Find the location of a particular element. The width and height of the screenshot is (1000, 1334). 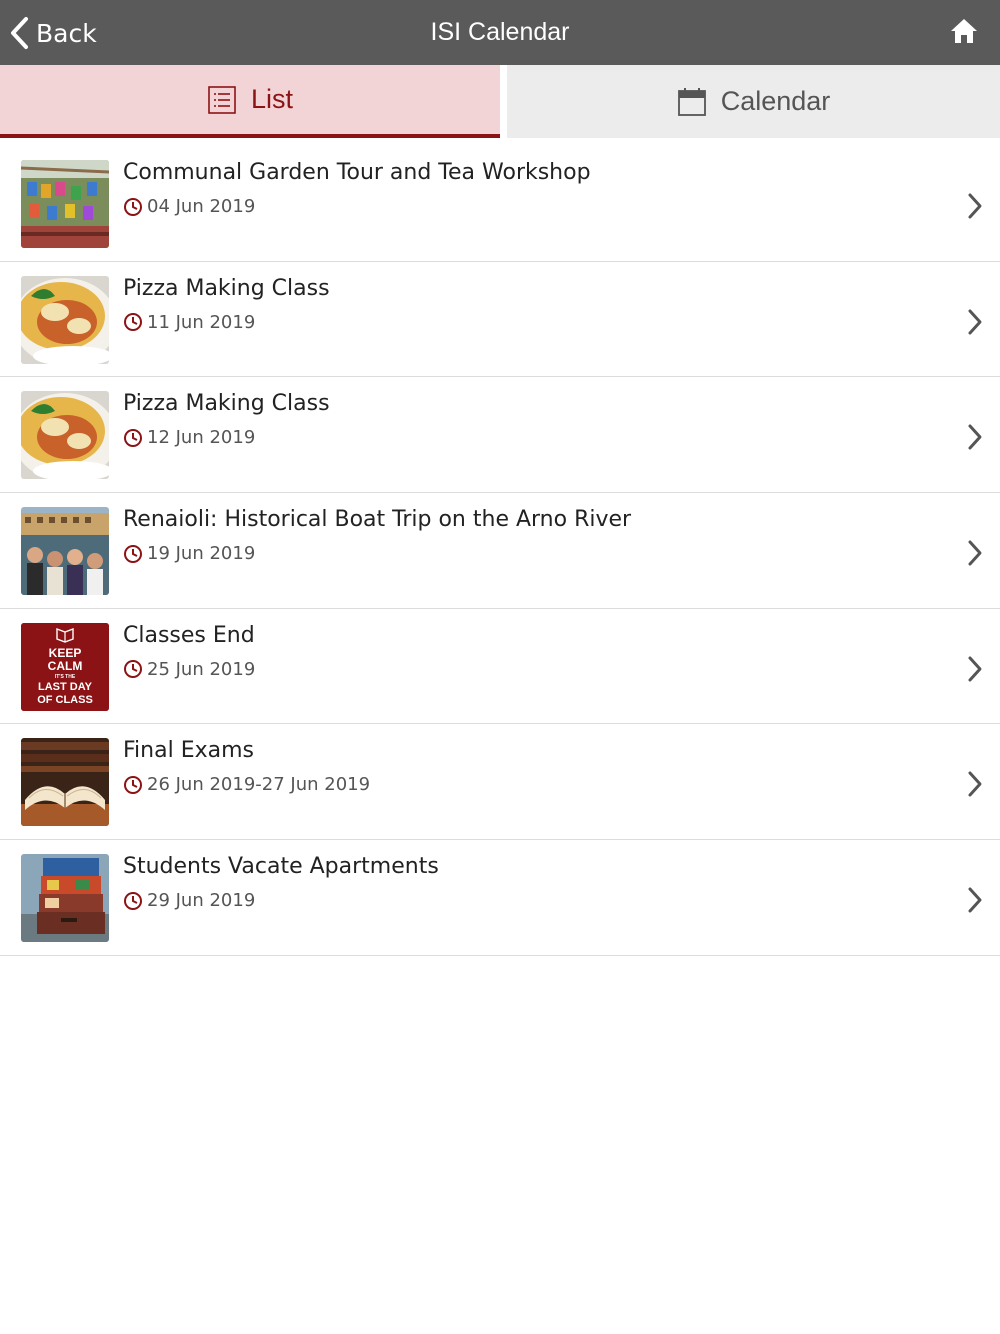

view-tabs: List Calendar is located at coordinates (500, 101).